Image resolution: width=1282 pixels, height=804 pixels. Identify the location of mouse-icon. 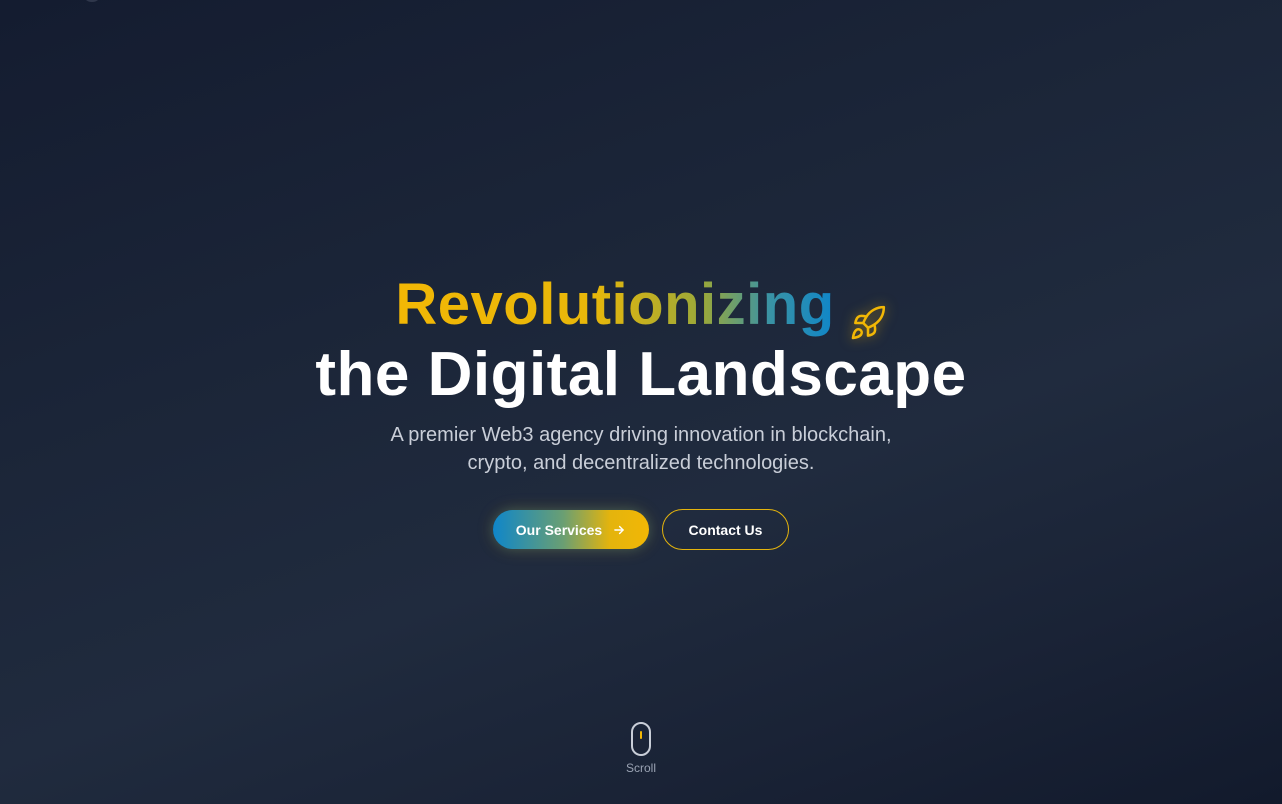
(641, 739).